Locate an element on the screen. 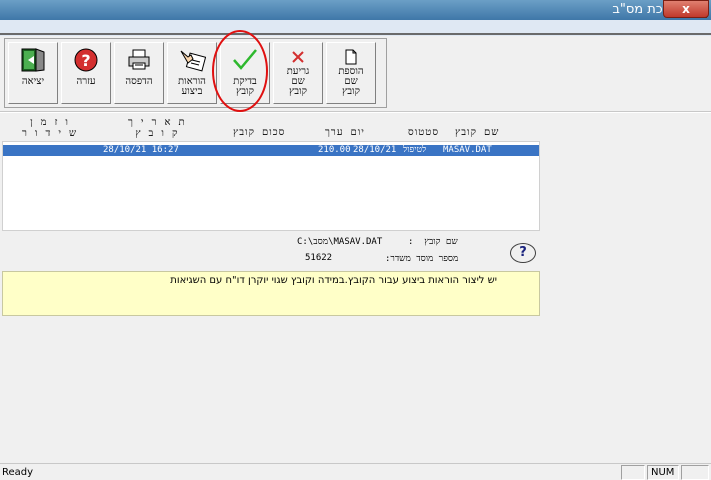 The image size is (711, 480). add-file-button: הוספת שם קובץ is located at coordinates (351, 73).